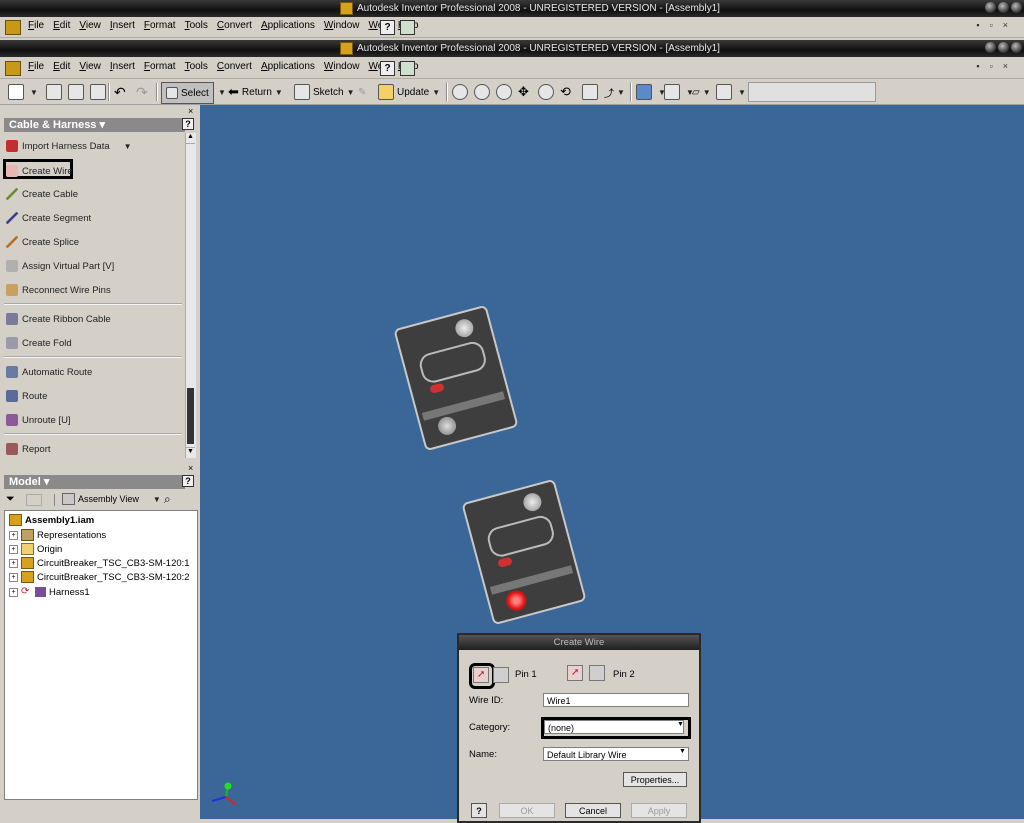 The image size is (1024, 823). What do you see at coordinates (120, 92) in the screenshot?
I see `undo-button: ↶` at bounding box center [120, 92].